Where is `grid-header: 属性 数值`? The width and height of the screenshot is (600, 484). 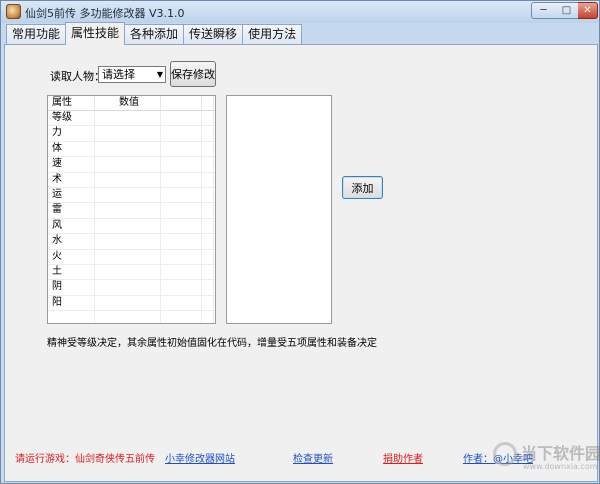 grid-header: 属性 数值 is located at coordinates (131, 103).